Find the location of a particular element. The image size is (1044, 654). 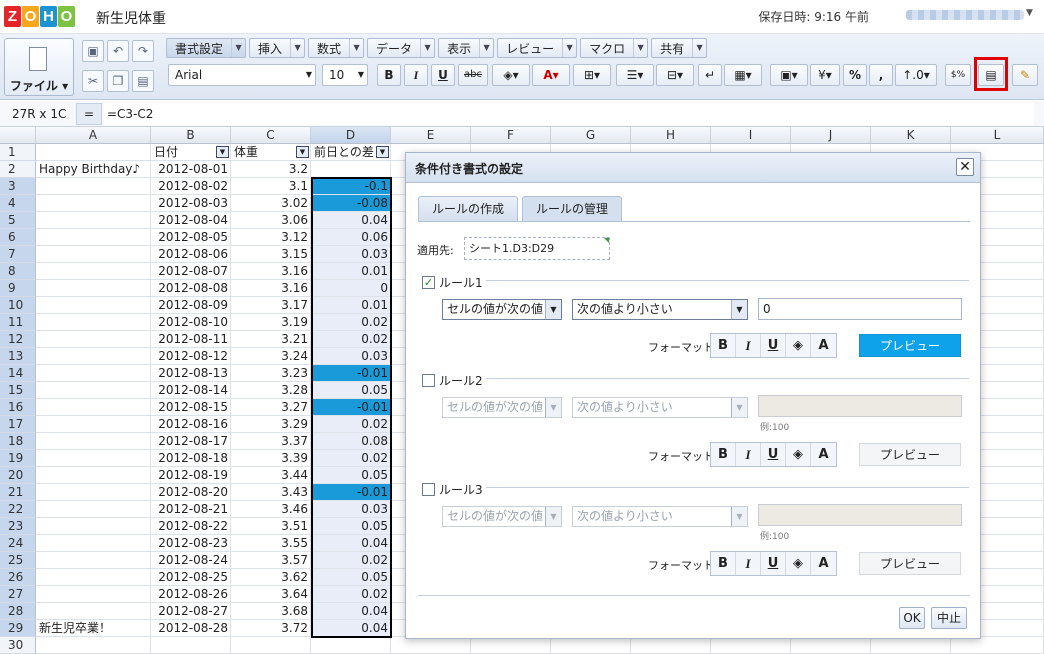

cell-weight: 3.12 is located at coordinates (271, 237).